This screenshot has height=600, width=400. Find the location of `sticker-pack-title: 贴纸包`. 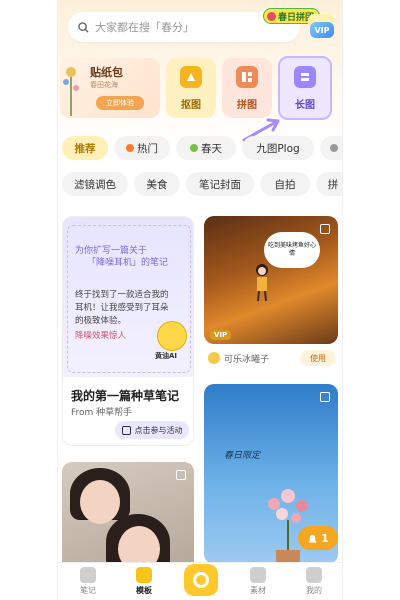

sticker-pack-title: 贴纸包 is located at coordinates (106, 72).